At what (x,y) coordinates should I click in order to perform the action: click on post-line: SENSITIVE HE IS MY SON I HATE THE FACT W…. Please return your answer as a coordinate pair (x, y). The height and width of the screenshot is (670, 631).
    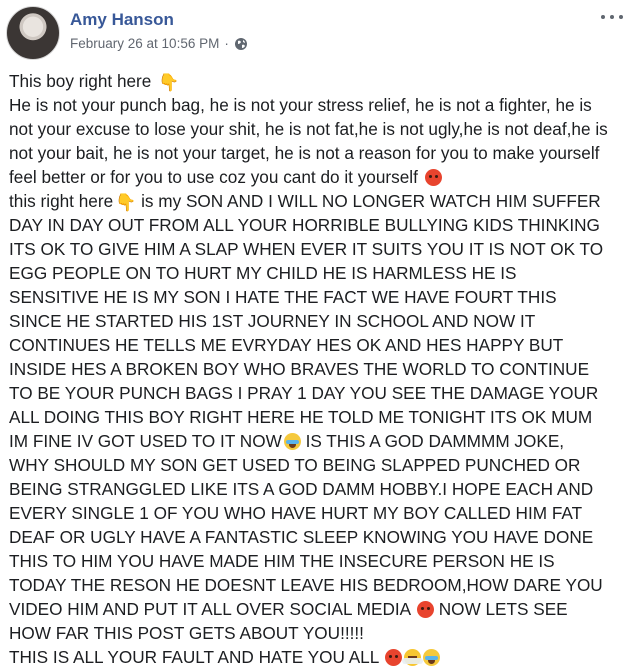
    Looking at the image, I should click on (283, 297).